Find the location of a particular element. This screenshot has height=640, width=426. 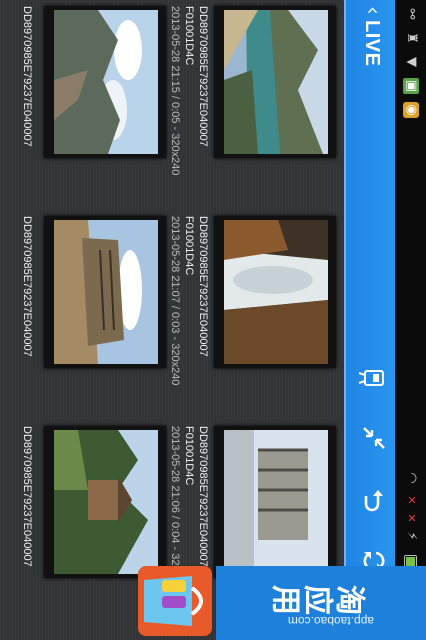

download-icon: ▼ is located at coordinates (411, 62).